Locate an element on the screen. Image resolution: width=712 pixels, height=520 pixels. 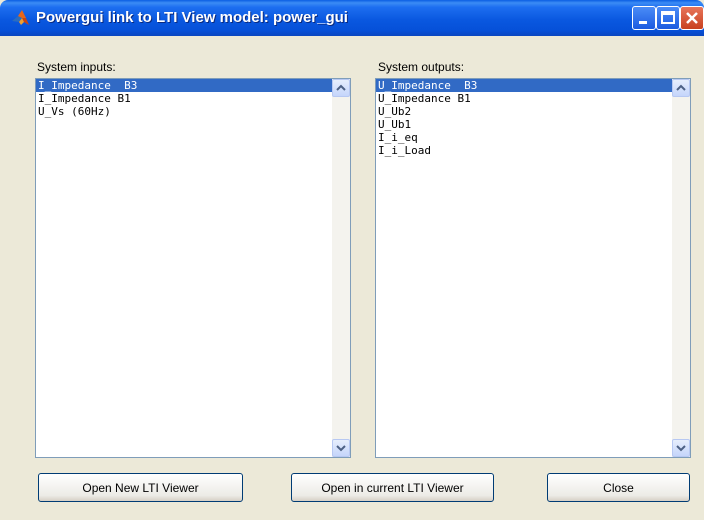
minimize-button is located at coordinates (644, 18).